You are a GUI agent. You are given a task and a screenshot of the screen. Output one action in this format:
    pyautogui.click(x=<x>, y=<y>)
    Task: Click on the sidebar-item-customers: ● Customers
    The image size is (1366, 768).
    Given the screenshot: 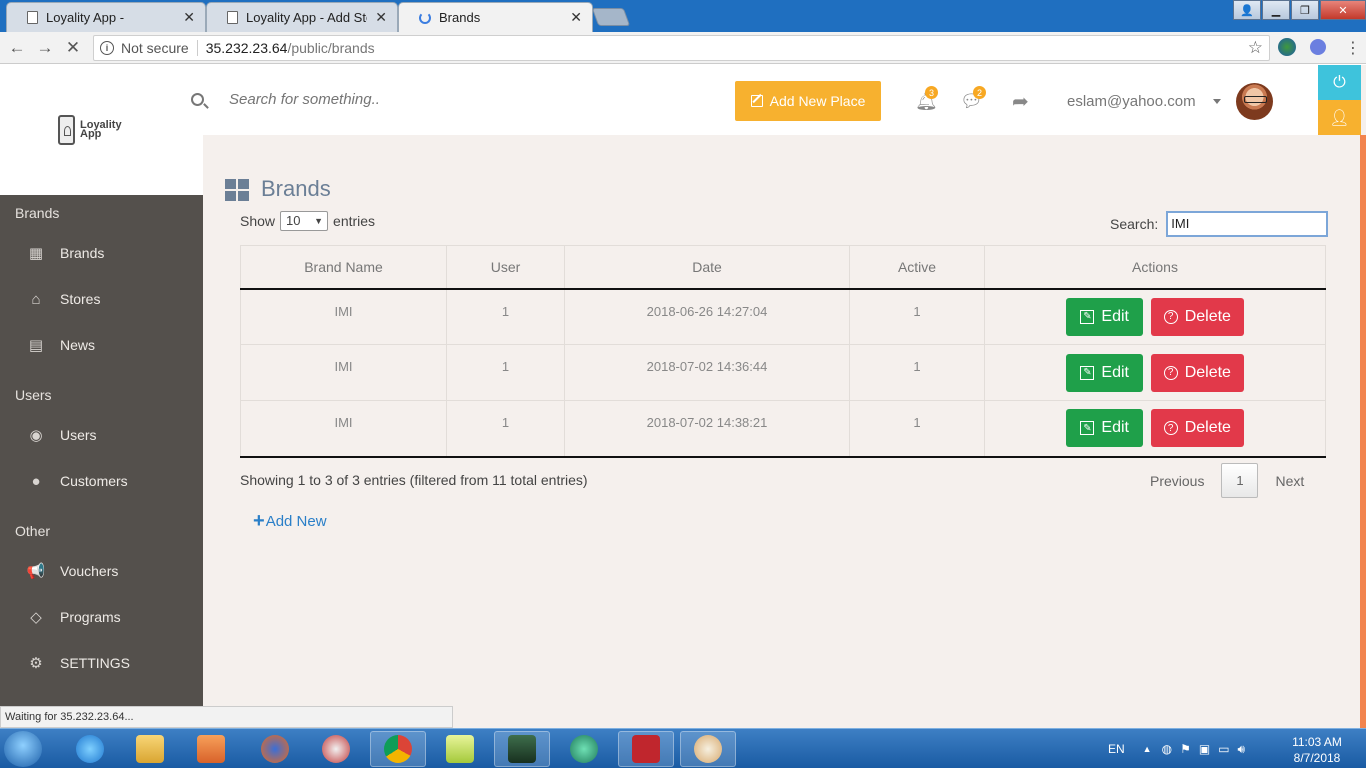 What is the action you would take?
    pyautogui.click(x=76, y=481)
    